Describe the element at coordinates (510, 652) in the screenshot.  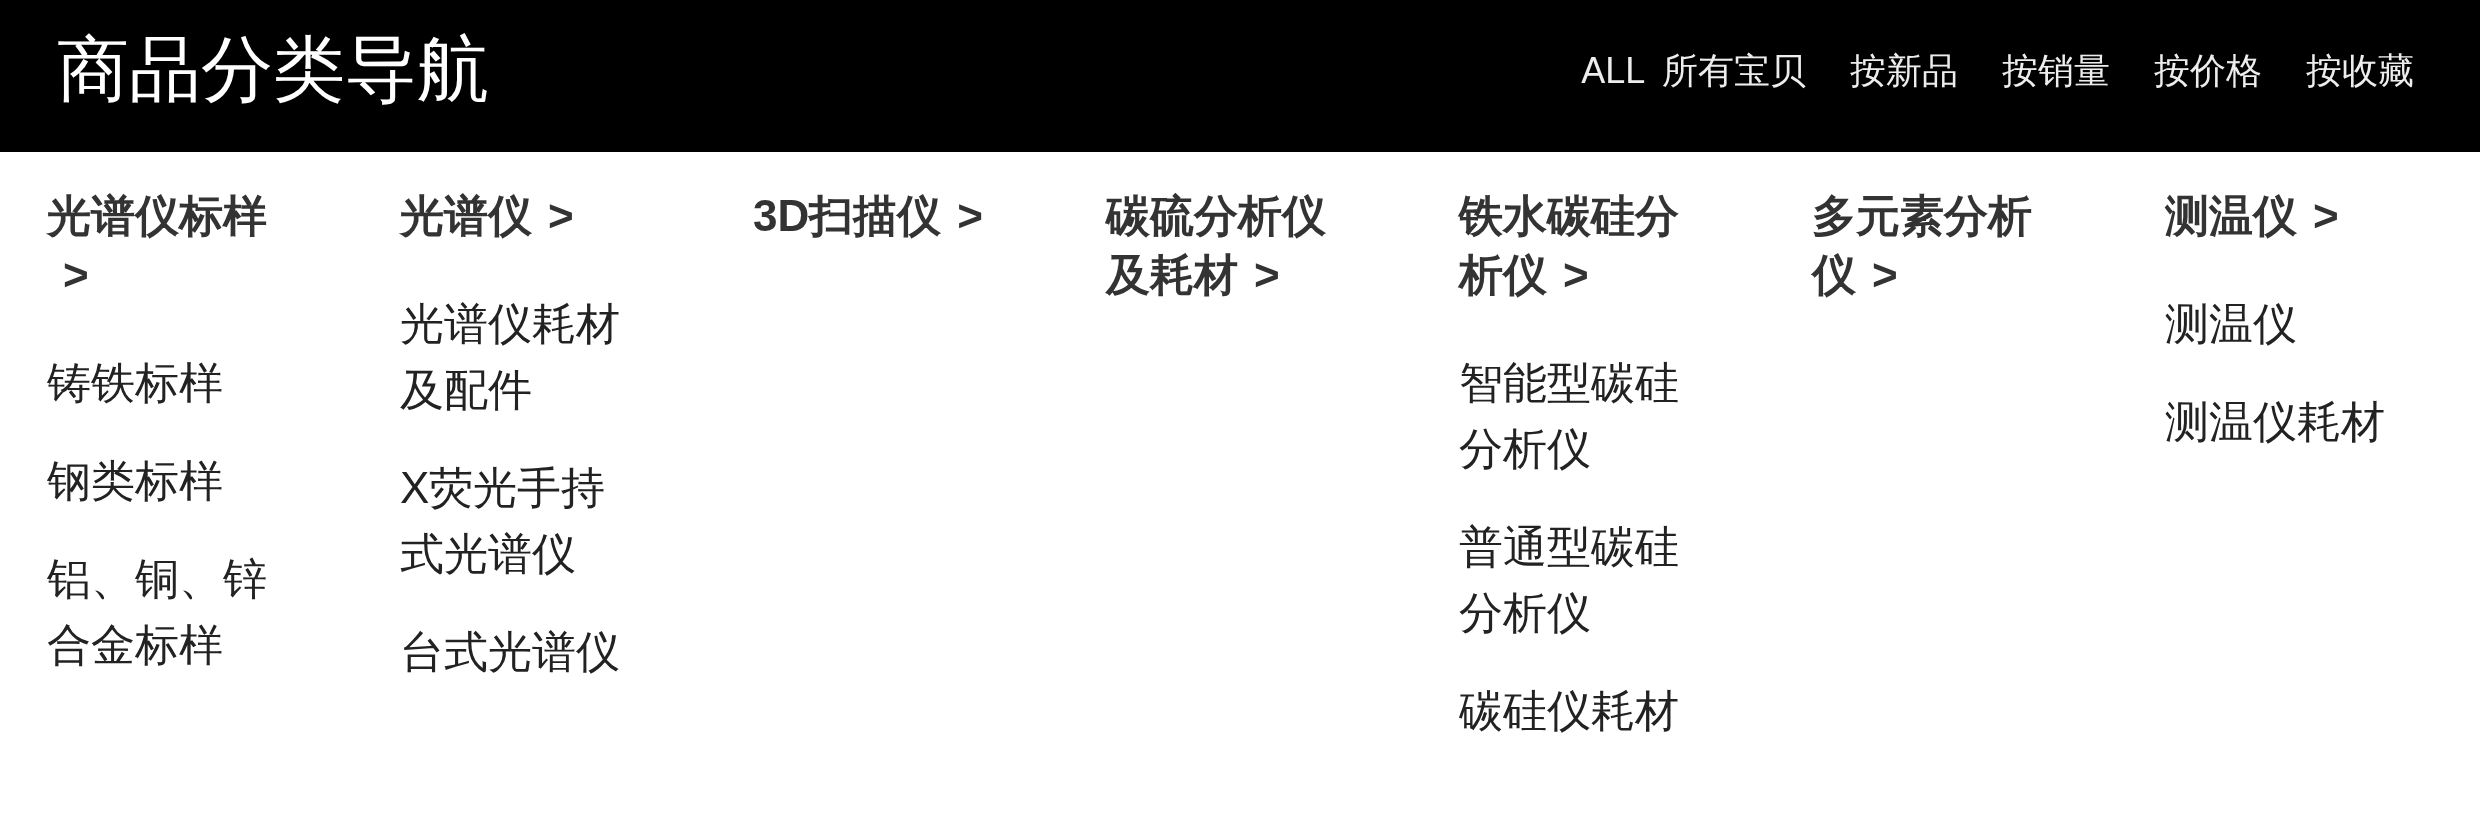
I see `subcategory-link: 台式光谱仪` at that location.